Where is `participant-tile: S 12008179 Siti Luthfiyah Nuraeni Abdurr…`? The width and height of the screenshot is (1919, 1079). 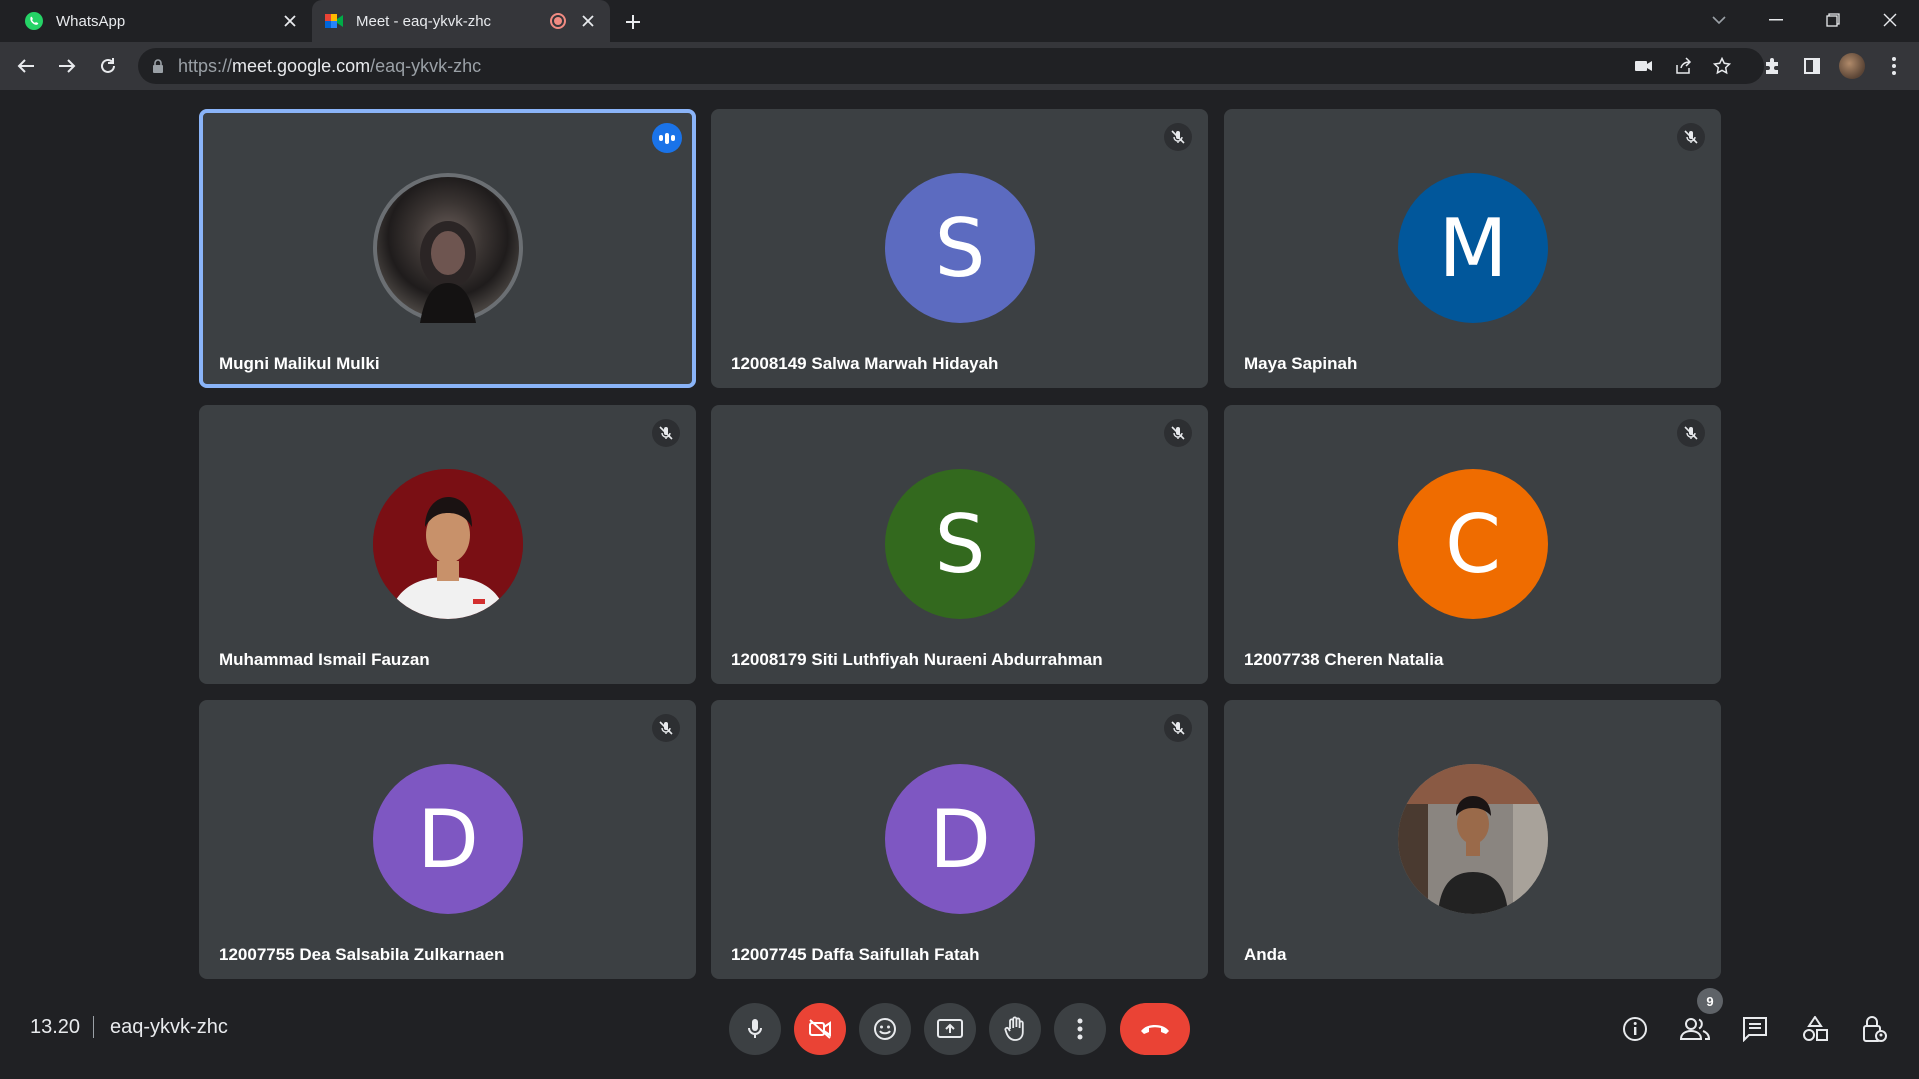
participant-tile: S 12008179 Siti Luthfiyah Nuraeni Abdurr… is located at coordinates (959, 544).